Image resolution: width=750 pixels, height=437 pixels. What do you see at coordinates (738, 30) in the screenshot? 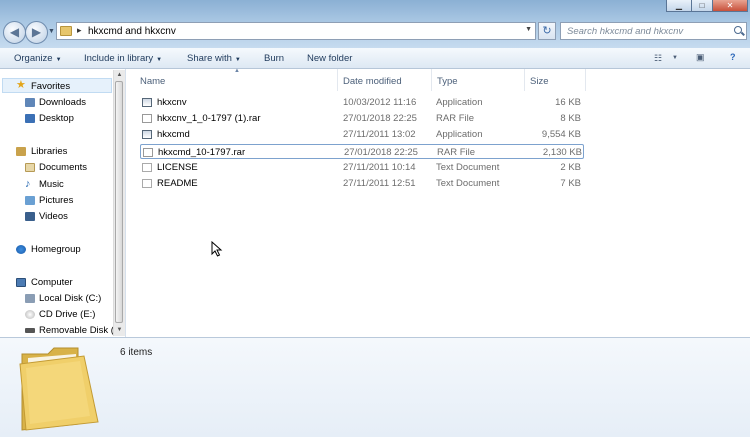
I see `search-icon` at bounding box center [738, 30].